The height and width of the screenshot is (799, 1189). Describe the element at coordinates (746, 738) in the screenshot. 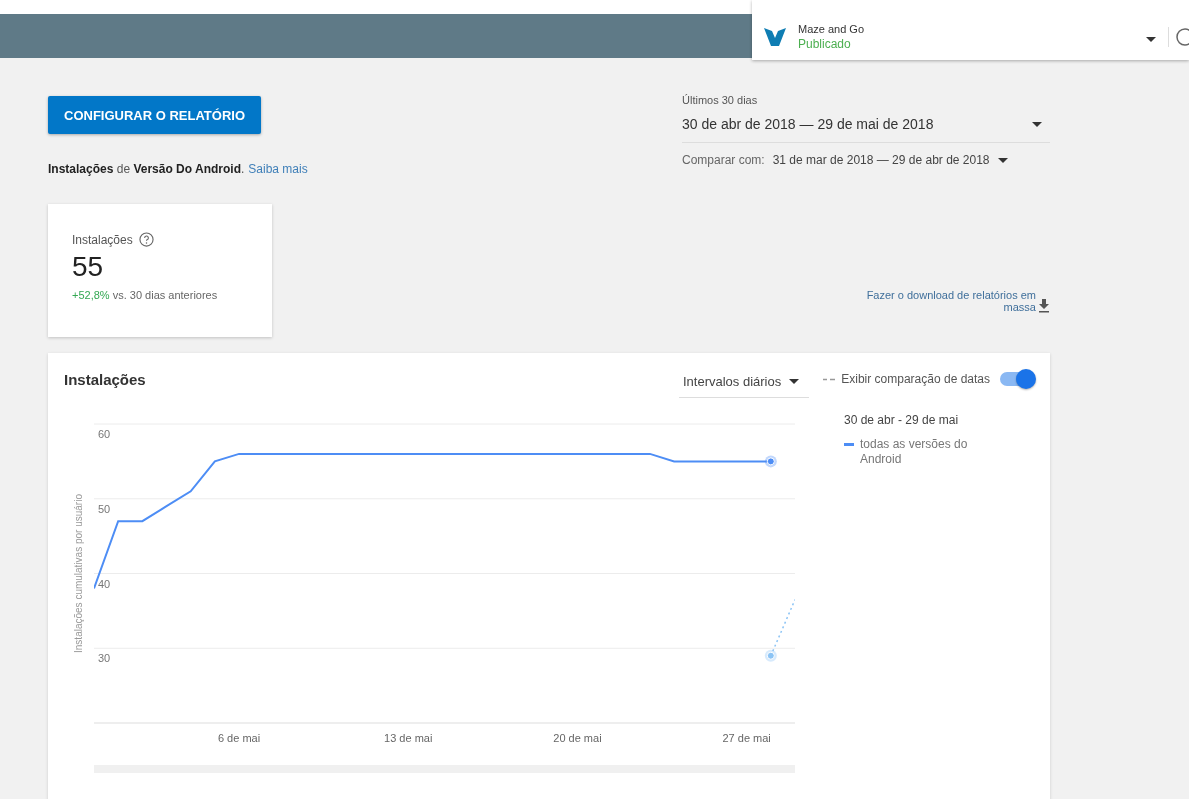

I see `x-tick-label: 27 de mai` at that location.